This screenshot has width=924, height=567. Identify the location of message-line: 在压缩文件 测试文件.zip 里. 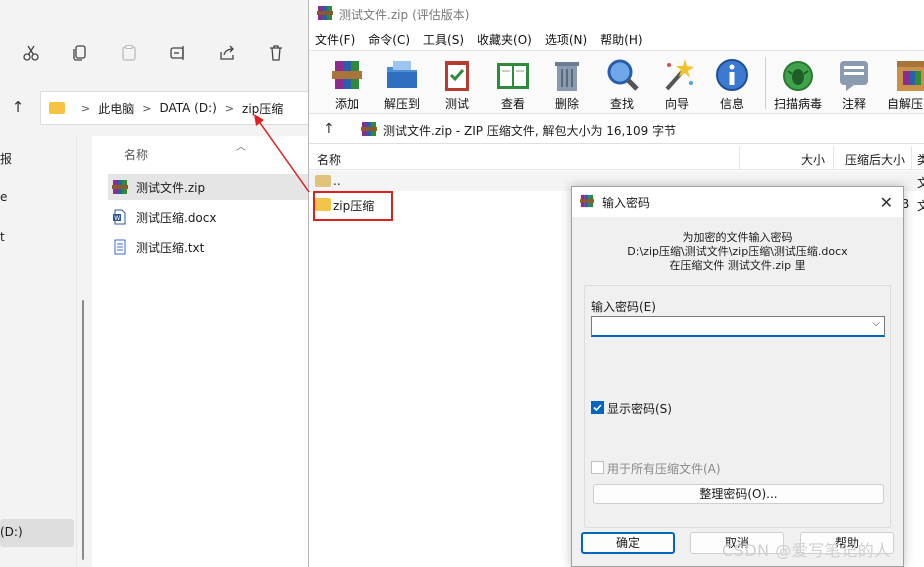
(737, 265).